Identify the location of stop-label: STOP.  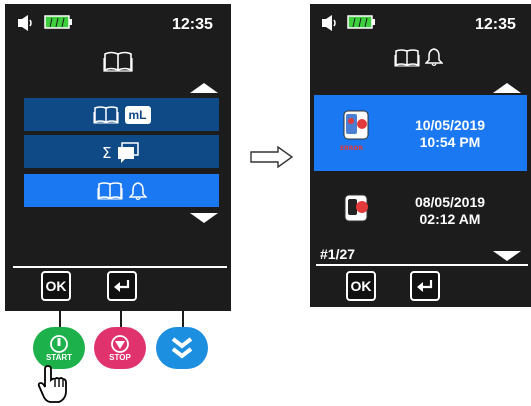
(120, 357).